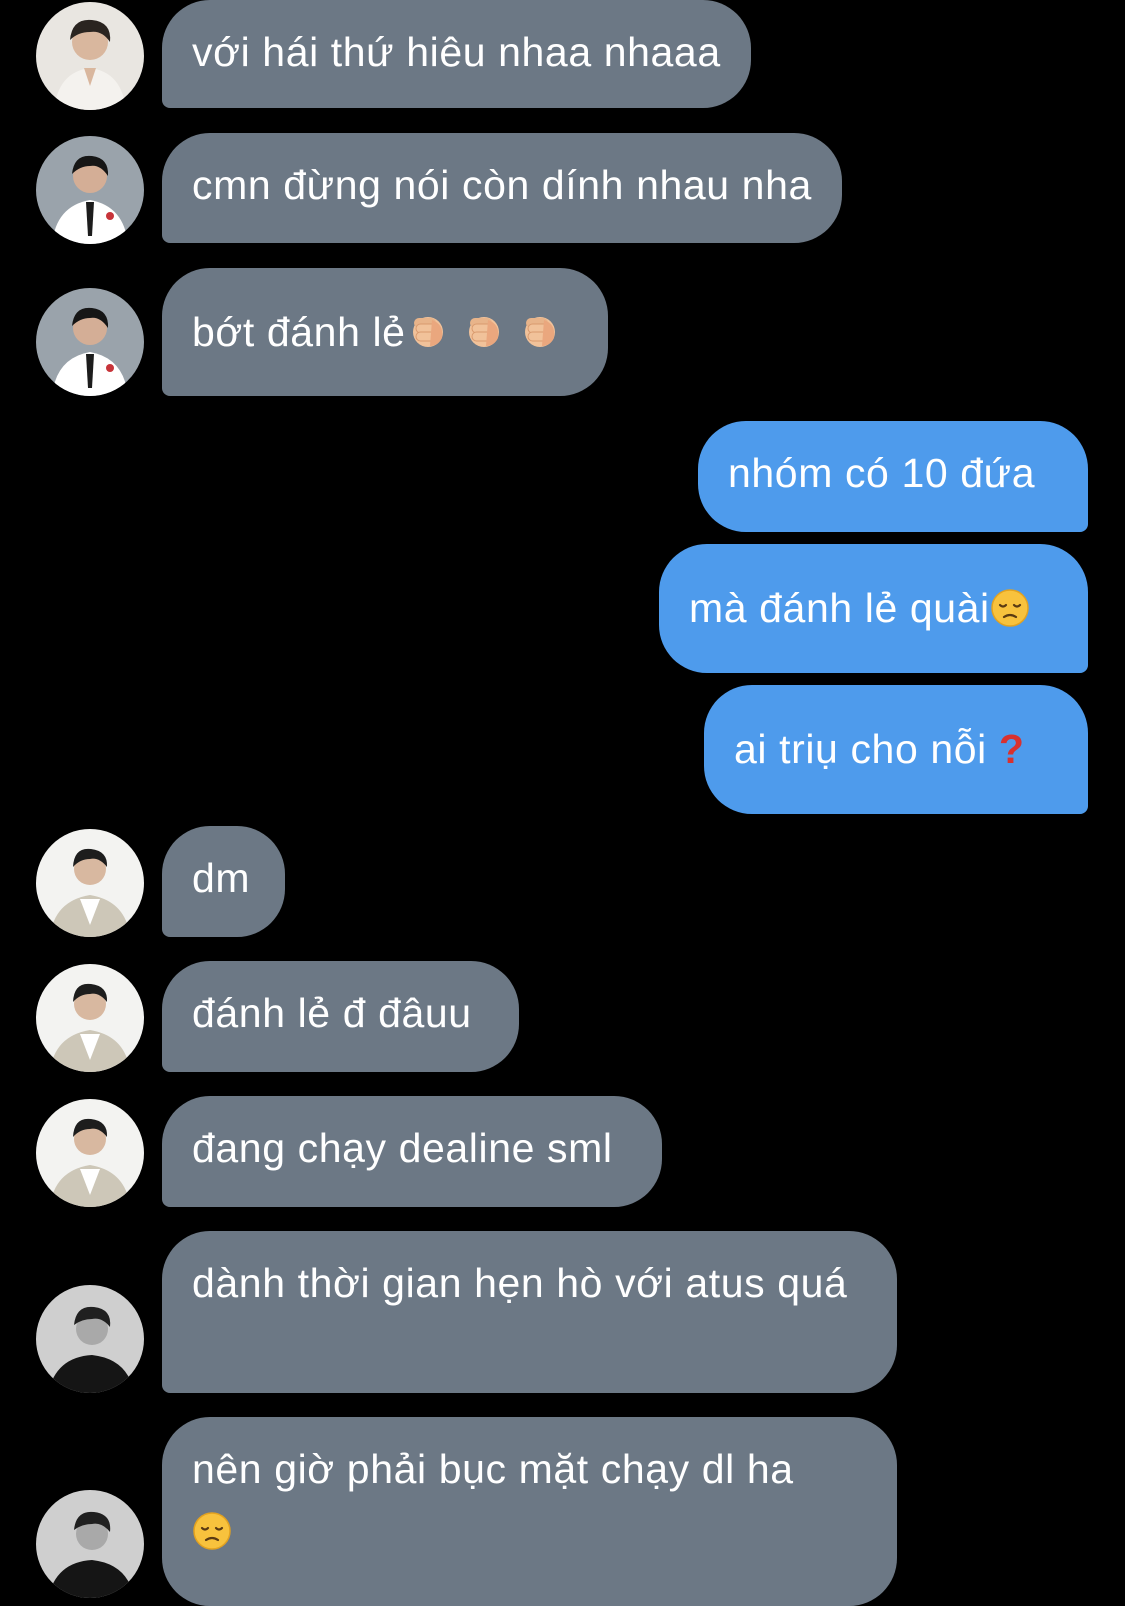 The height and width of the screenshot is (1606, 1125). What do you see at coordinates (520, 1283) in the screenshot?
I see `message-text: dành thời gian hẹn hò với atus quá` at bounding box center [520, 1283].